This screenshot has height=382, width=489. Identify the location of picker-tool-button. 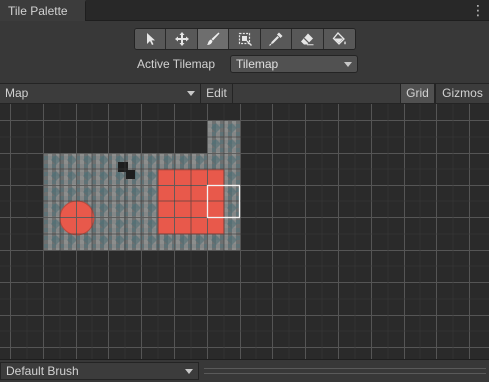
(276, 39).